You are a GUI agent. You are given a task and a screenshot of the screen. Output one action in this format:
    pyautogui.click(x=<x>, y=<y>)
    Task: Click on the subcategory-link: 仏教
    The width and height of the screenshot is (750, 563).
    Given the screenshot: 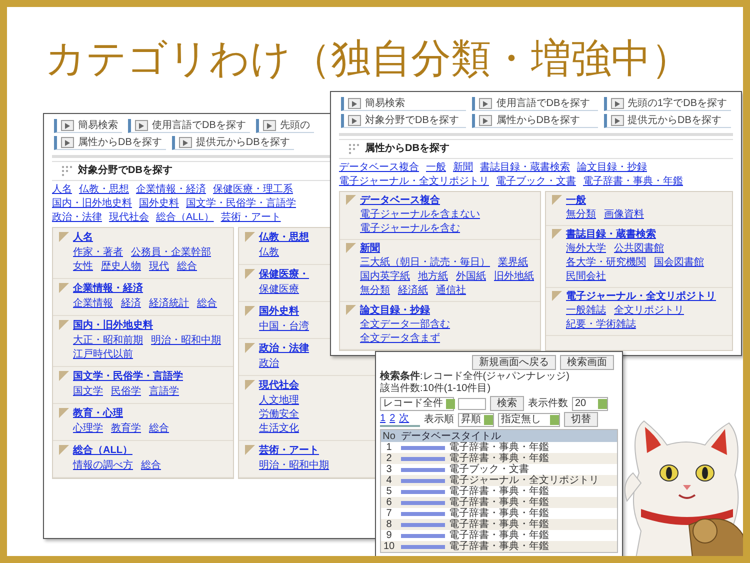 What is the action you would take?
    pyautogui.click(x=269, y=253)
    